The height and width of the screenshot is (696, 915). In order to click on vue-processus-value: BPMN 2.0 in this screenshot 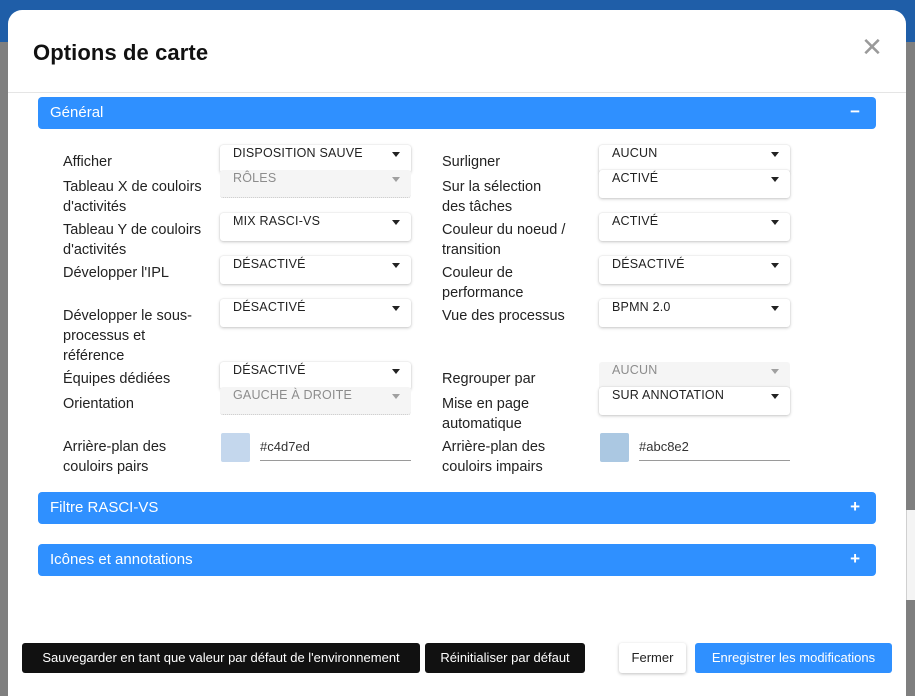, I will do `click(641, 307)`.